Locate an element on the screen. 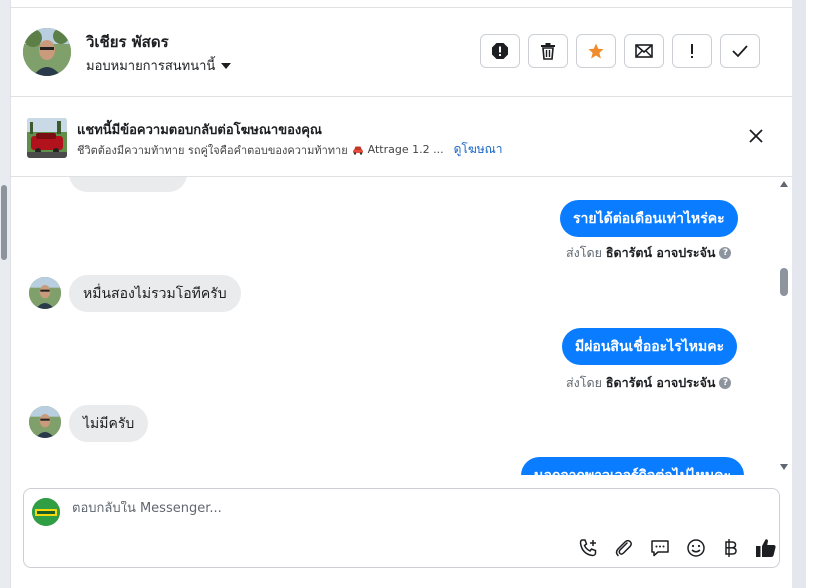 The height and width of the screenshot is (588, 822). saved-reply-button is located at coordinates (660, 548).